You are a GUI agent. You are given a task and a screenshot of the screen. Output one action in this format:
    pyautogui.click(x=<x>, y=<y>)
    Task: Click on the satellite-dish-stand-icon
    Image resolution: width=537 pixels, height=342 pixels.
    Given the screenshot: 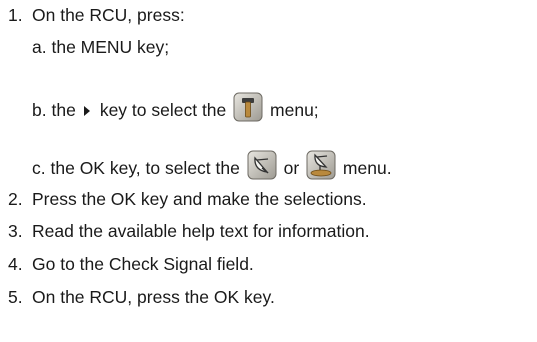 What is the action you would take?
    pyautogui.click(x=321, y=165)
    